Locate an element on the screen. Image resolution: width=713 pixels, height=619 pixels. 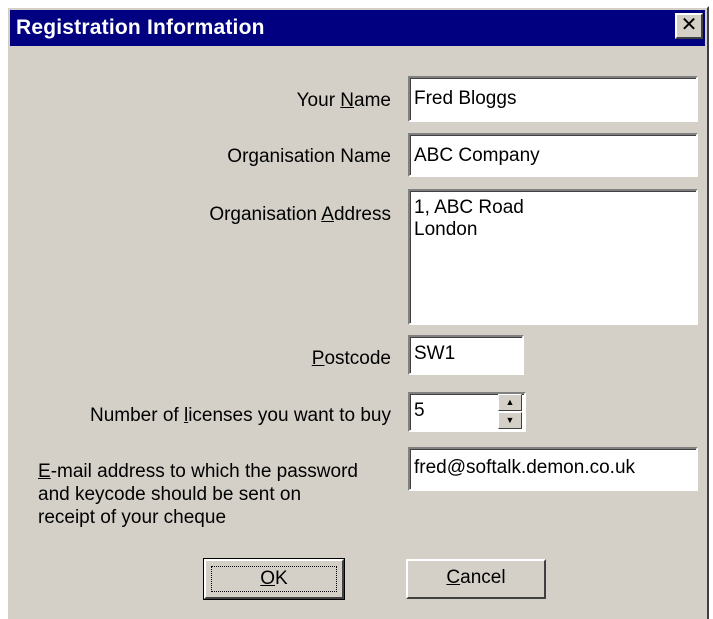
postcode-label: Postcode is located at coordinates (351, 358).